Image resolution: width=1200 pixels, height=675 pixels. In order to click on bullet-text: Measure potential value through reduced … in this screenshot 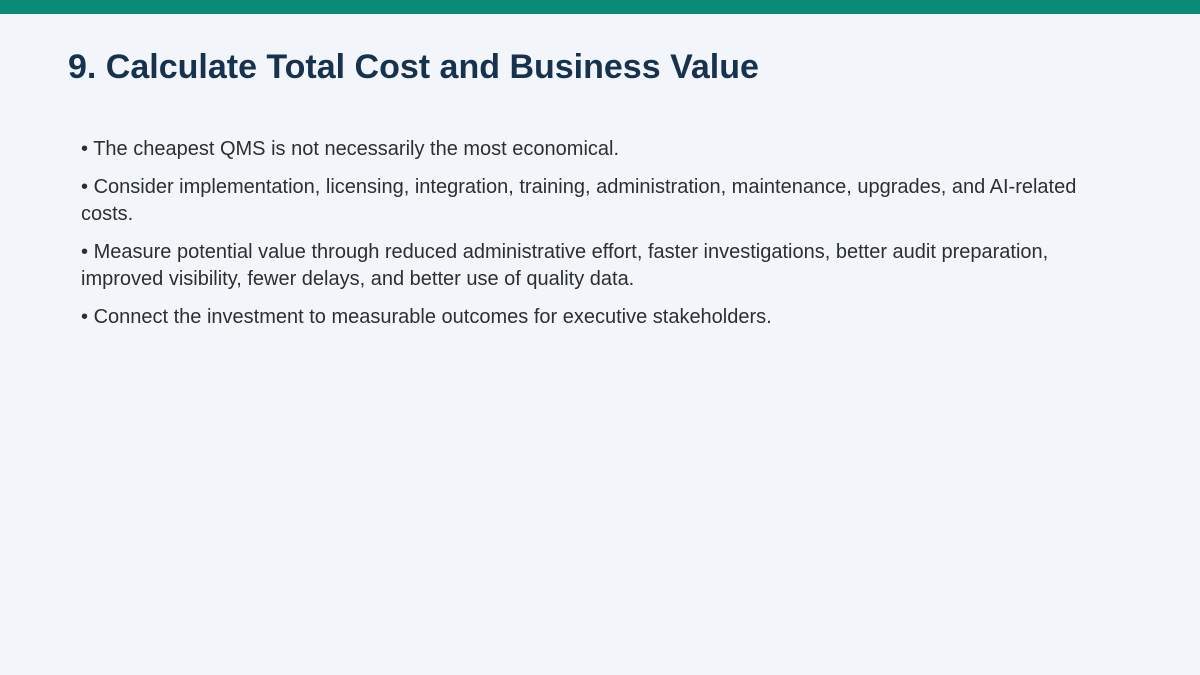, I will do `click(565, 265)`.